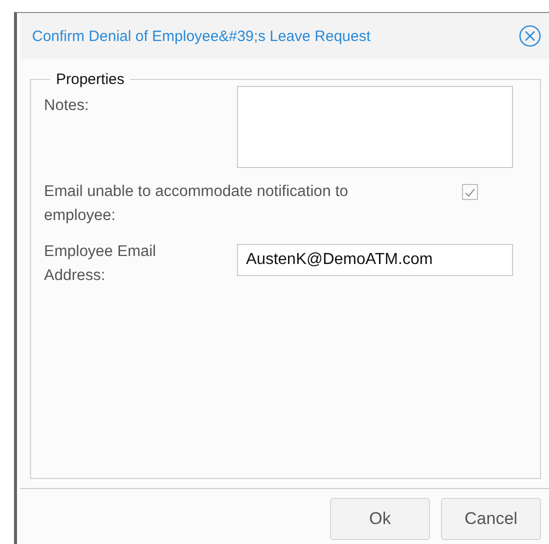  Describe the element at coordinates (375, 260) in the screenshot. I see `email-field: AustenK@DemoATM.com` at that location.